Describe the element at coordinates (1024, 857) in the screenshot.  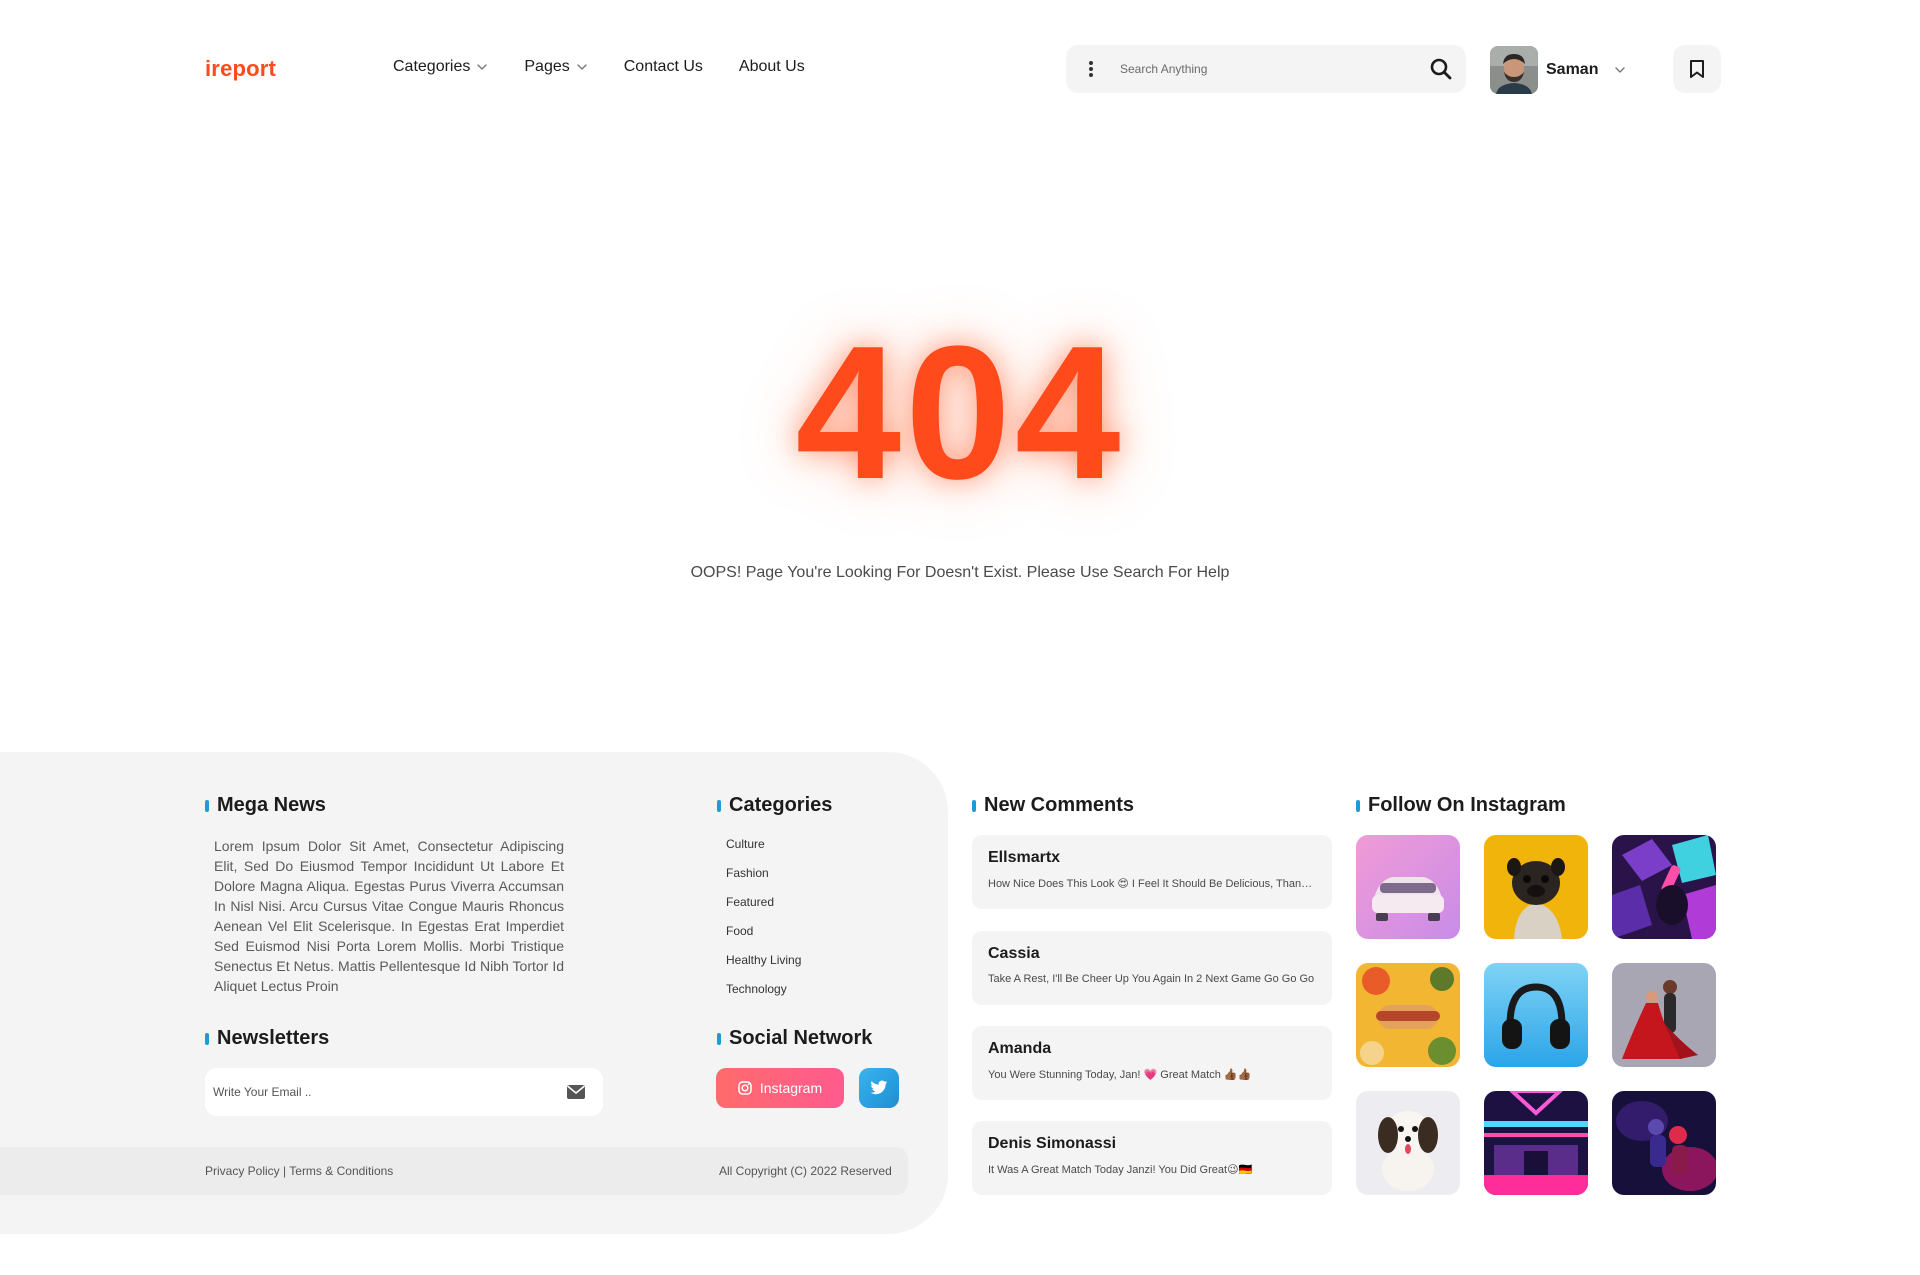
I see `comment-author: Ellsmartx` at that location.